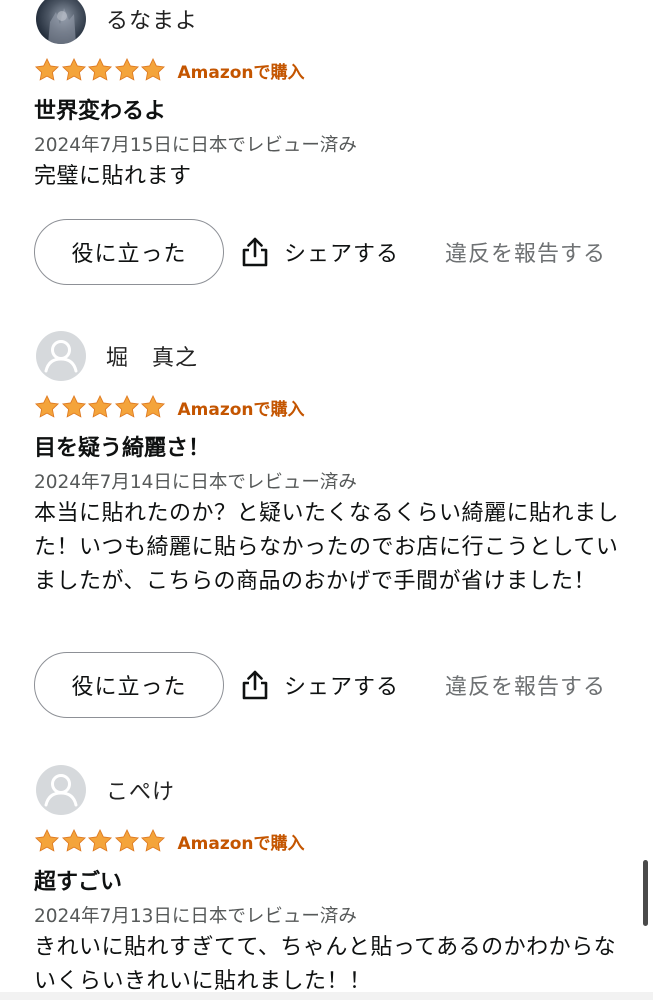 This screenshot has height=1000, width=653. Describe the element at coordinates (141, 792) in the screenshot. I see `reviewer-name: こぺけ` at that location.